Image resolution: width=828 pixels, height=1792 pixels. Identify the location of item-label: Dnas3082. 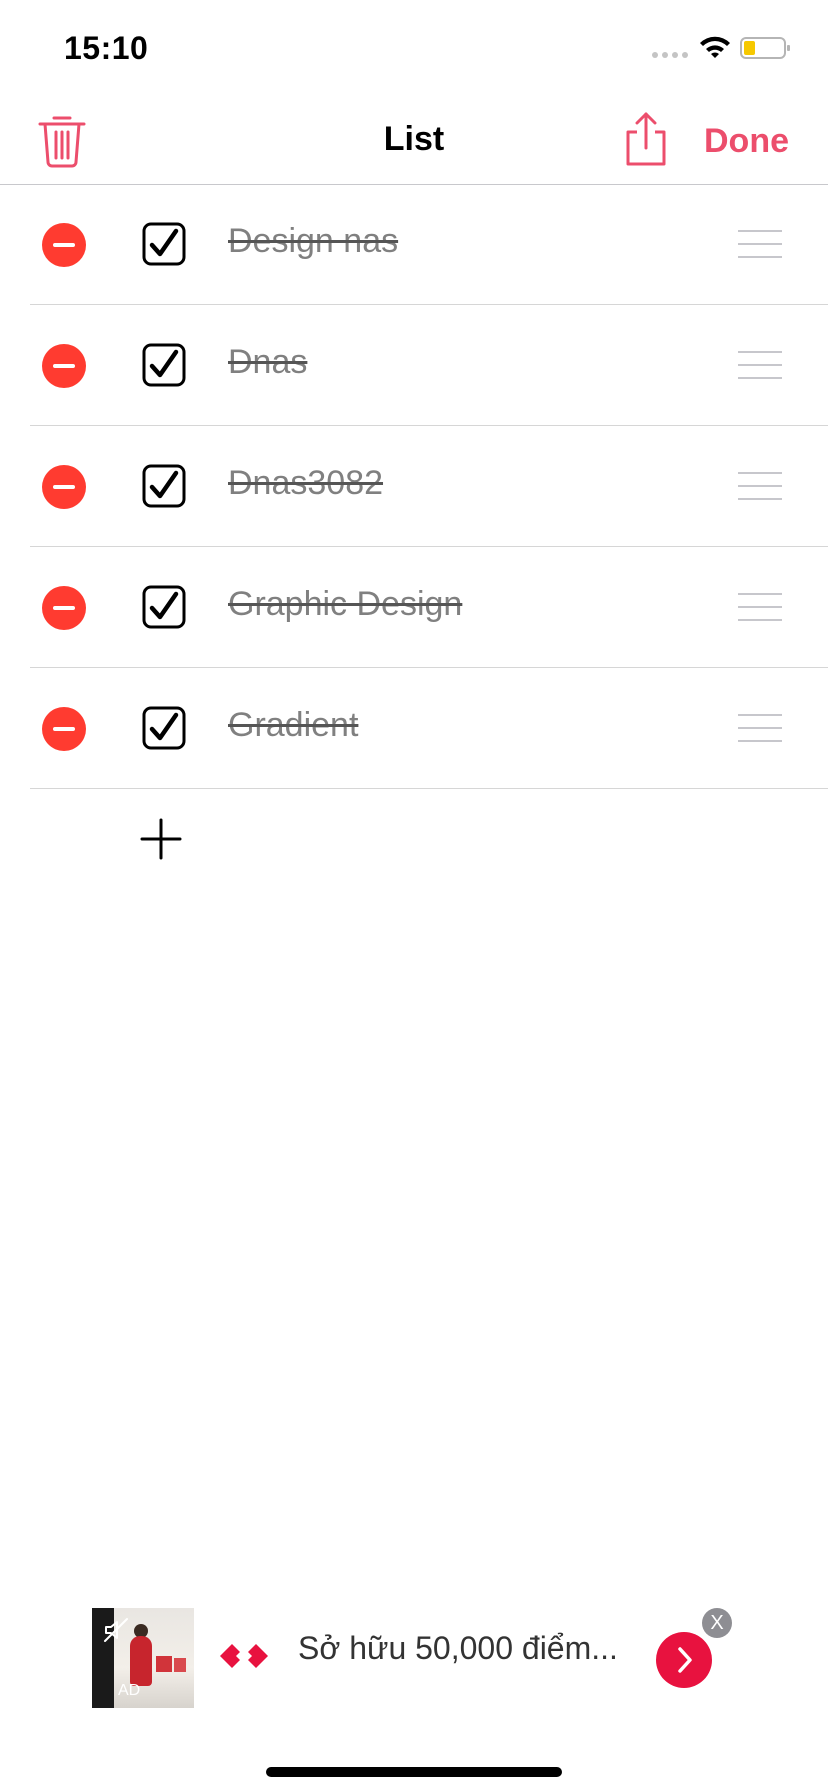
(305, 483).